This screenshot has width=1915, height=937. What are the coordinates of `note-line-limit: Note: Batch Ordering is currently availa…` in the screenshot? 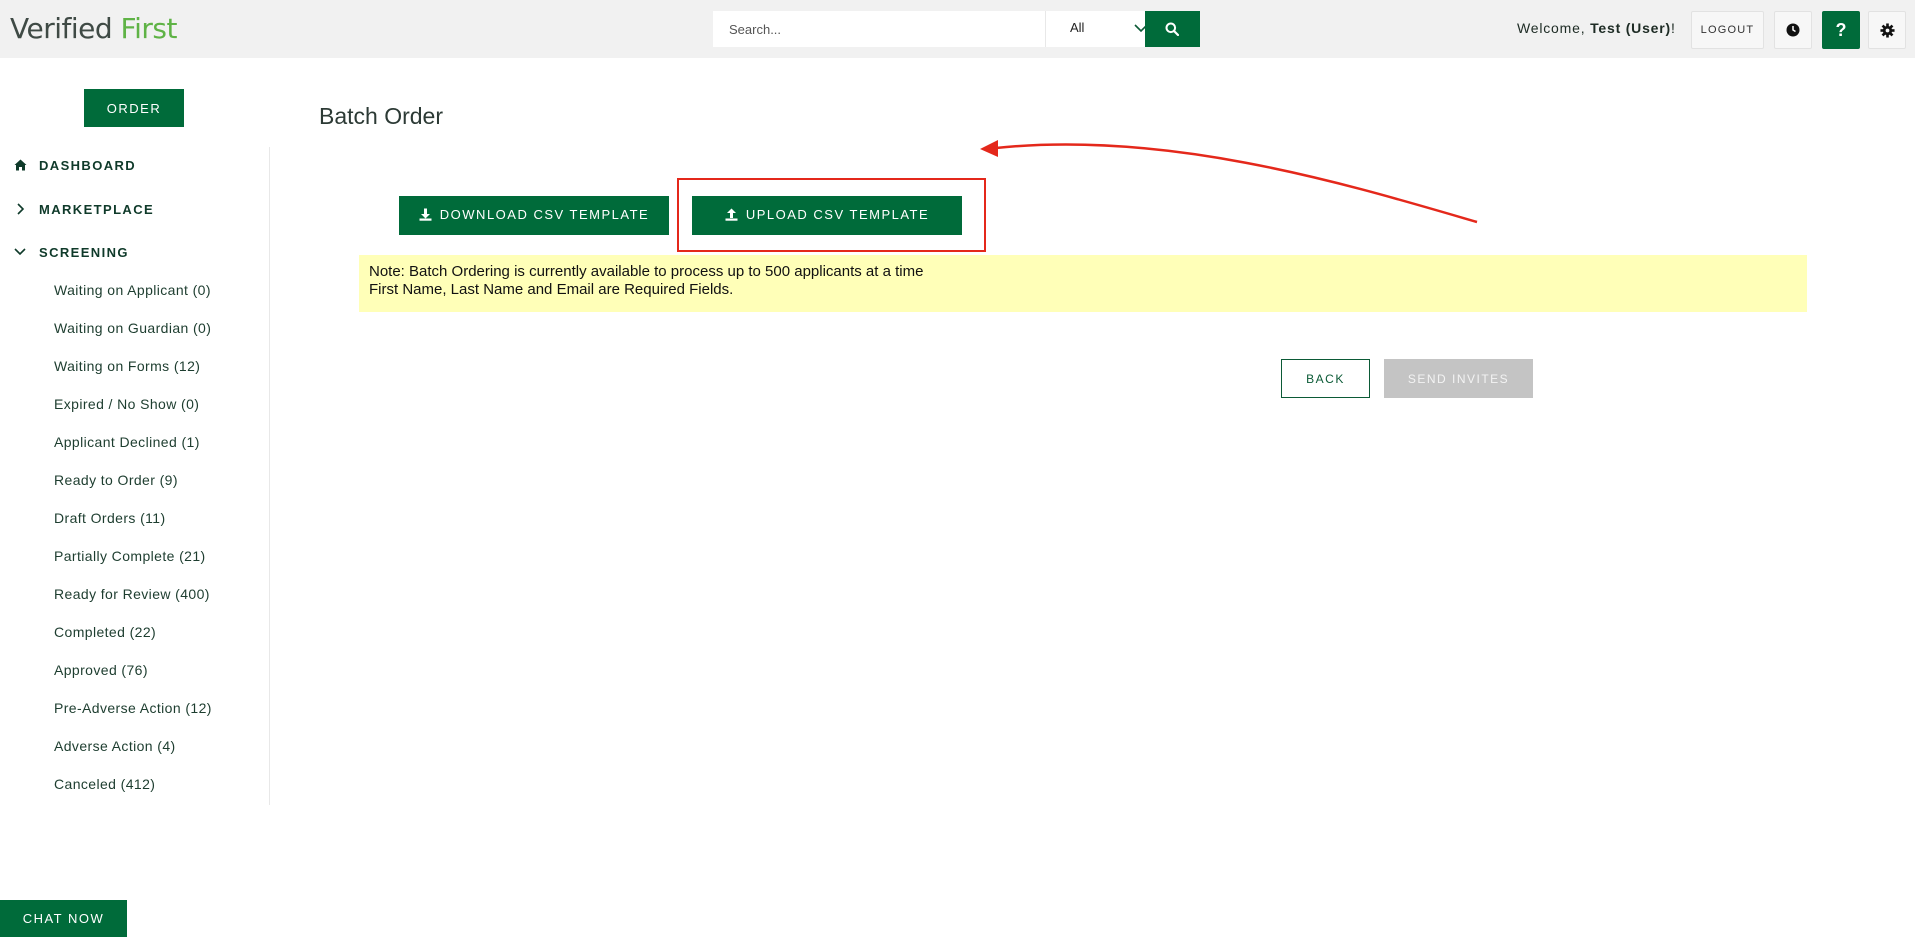 It's located at (646, 271).